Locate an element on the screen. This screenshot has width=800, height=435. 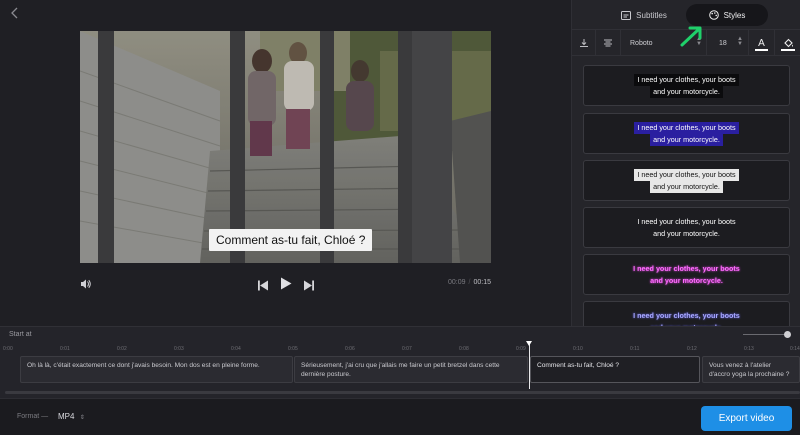
font-size-input: 18 ▲ ▼ is located at coordinates (728, 43).